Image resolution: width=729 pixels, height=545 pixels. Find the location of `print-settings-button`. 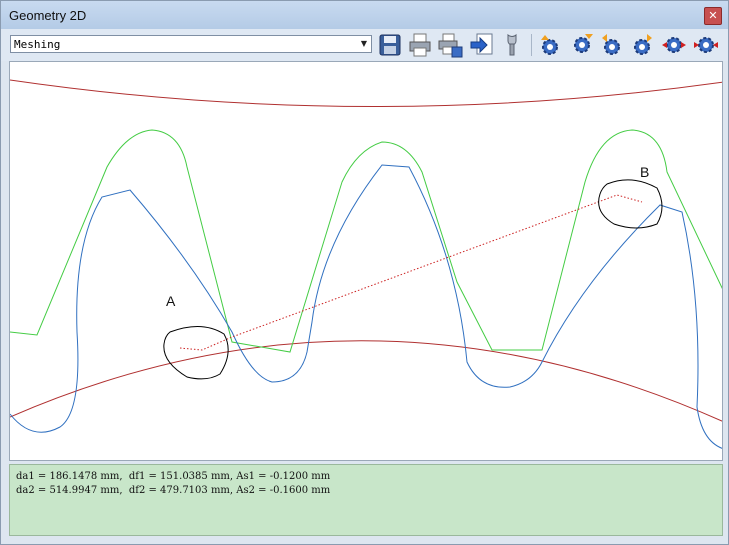

print-settings-button is located at coordinates (450, 45).